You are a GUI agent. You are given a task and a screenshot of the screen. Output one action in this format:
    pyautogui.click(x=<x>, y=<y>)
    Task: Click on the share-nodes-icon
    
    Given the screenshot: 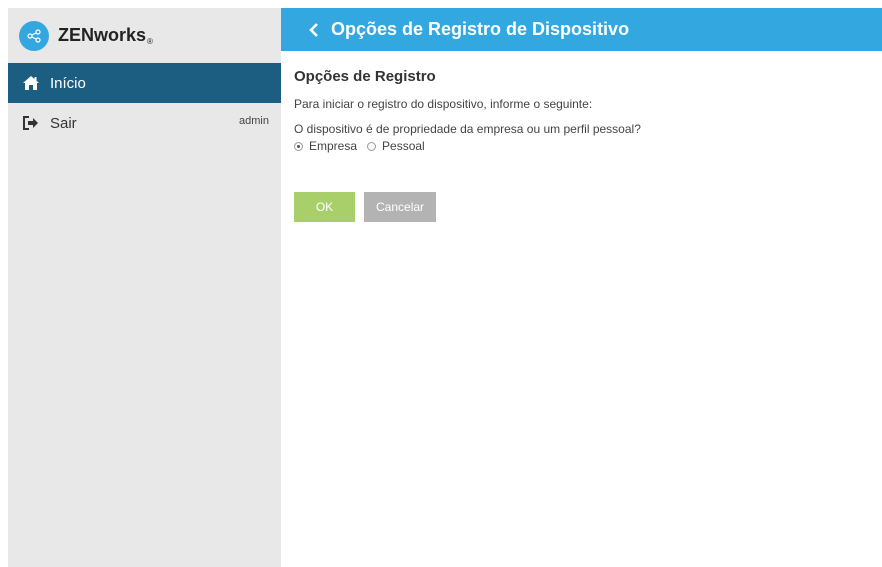 What is the action you would take?
    pyautogui.click(x=34, y=35)
    